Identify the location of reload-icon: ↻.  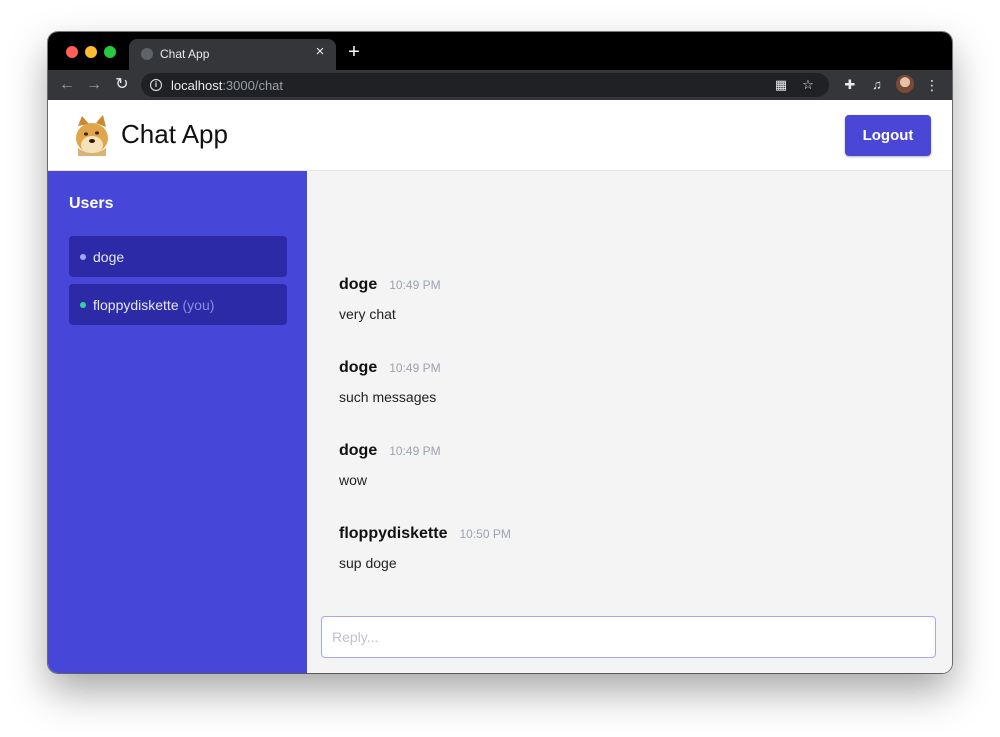
(122, 85).